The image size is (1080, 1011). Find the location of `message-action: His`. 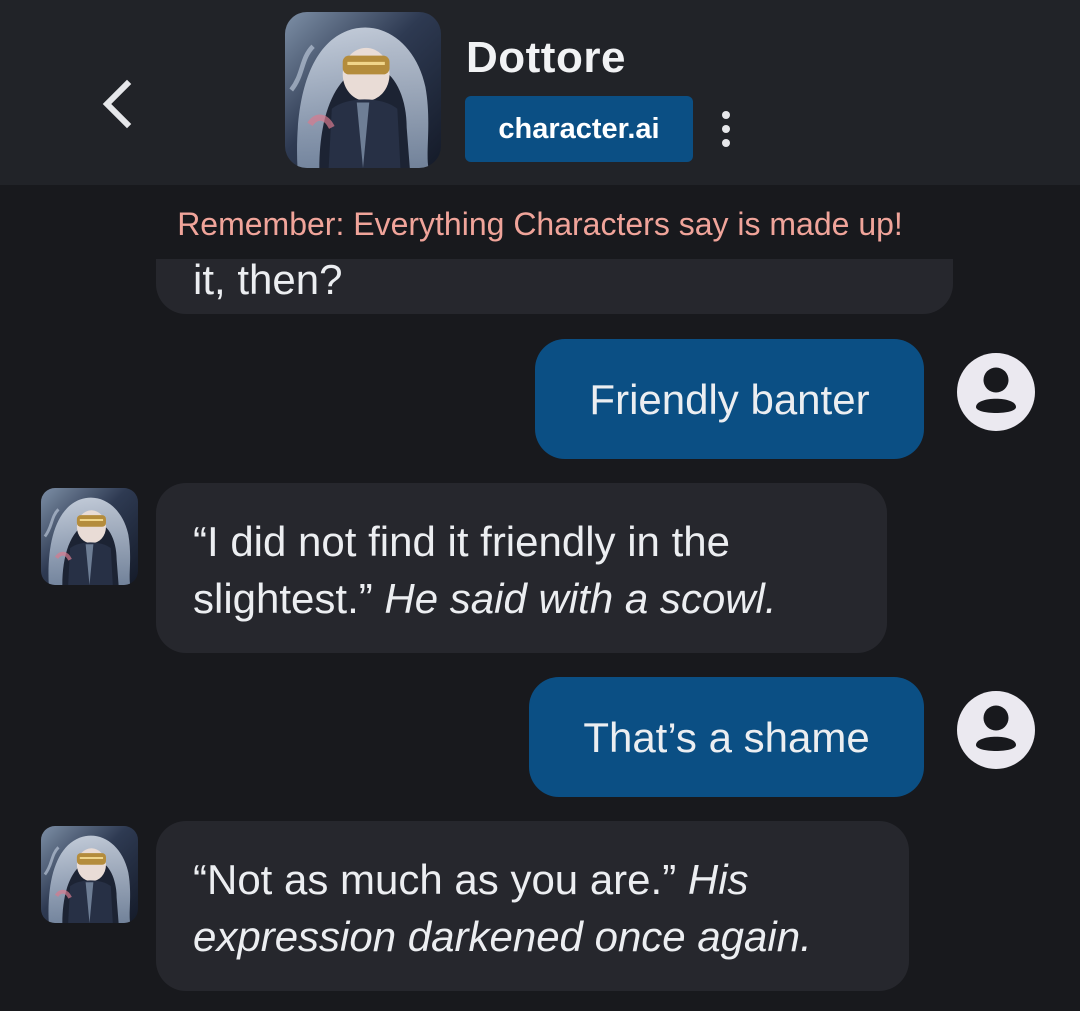

message-action: His is located at coordinates (718, 879).